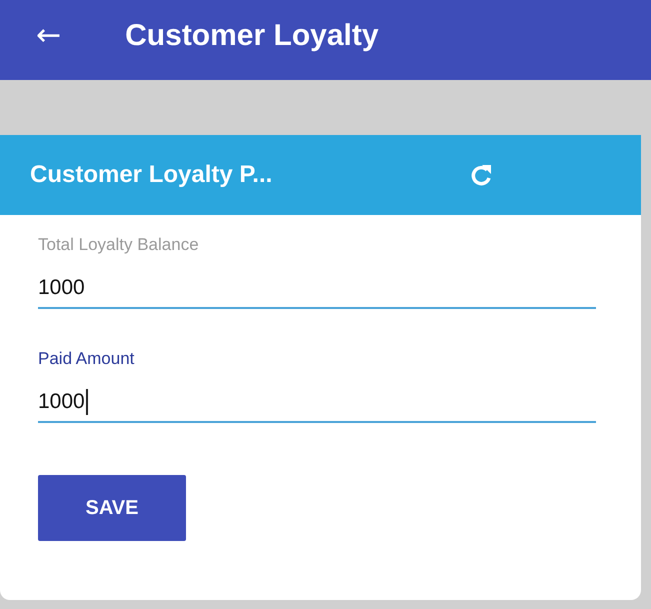 Image resolution: width=651 pixels, height=609 pixels. I want to click on back-button: ←, so click(49, 36).